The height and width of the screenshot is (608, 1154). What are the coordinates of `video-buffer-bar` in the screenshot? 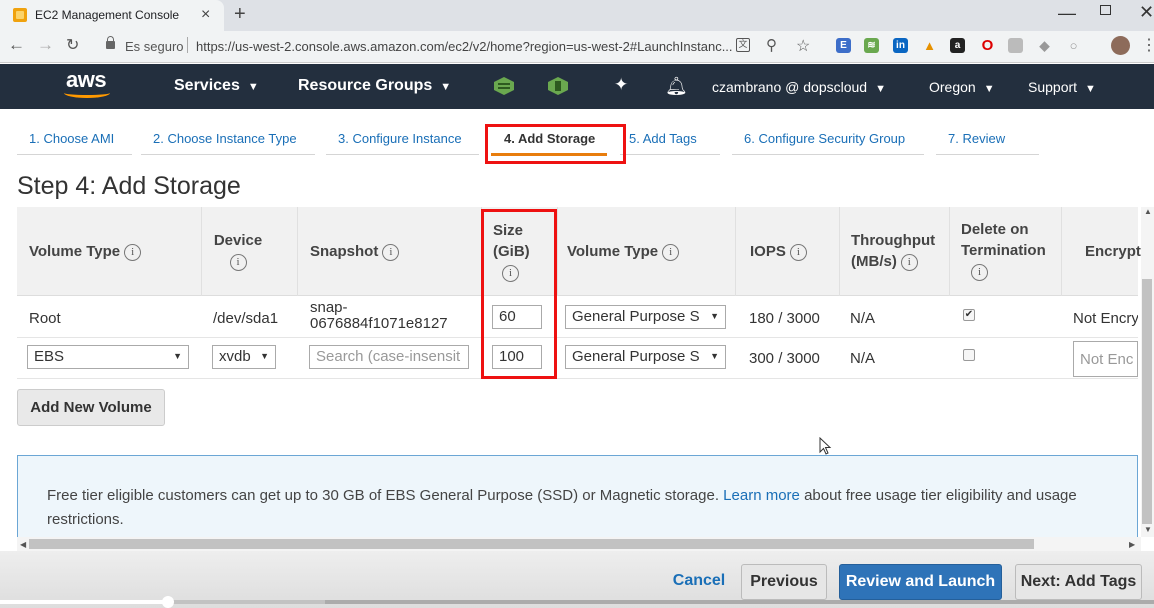 It's located at (247, 602).